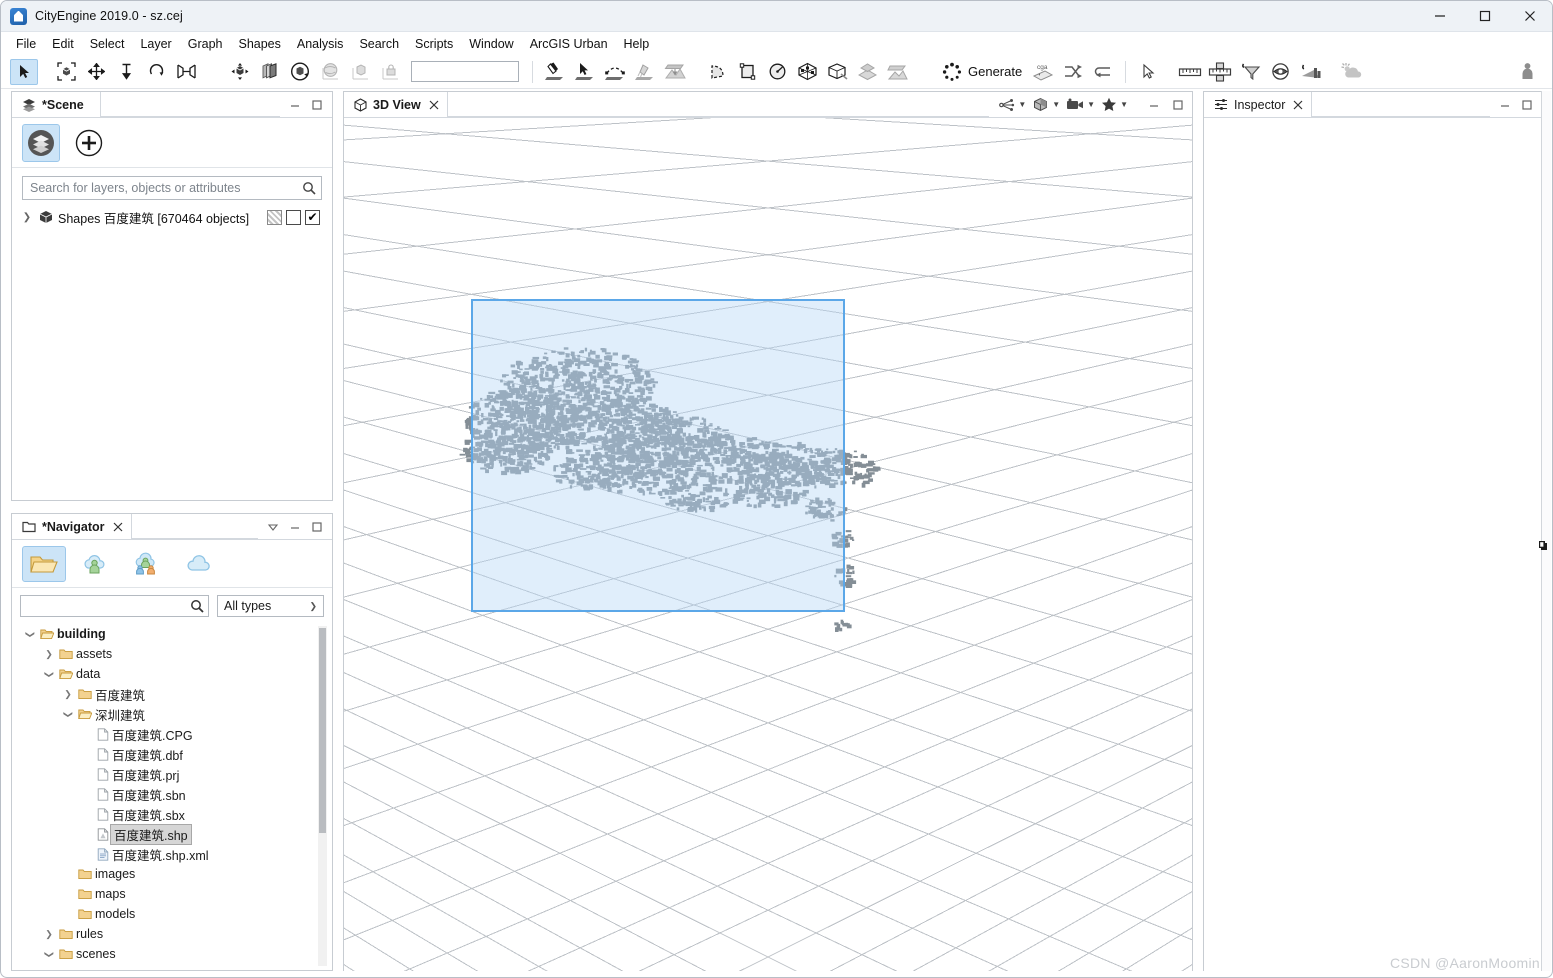  What do you see at coordinates (270, 72) in the screenshot?
I see `duplicate-icon` at bounding box center [270, 72].